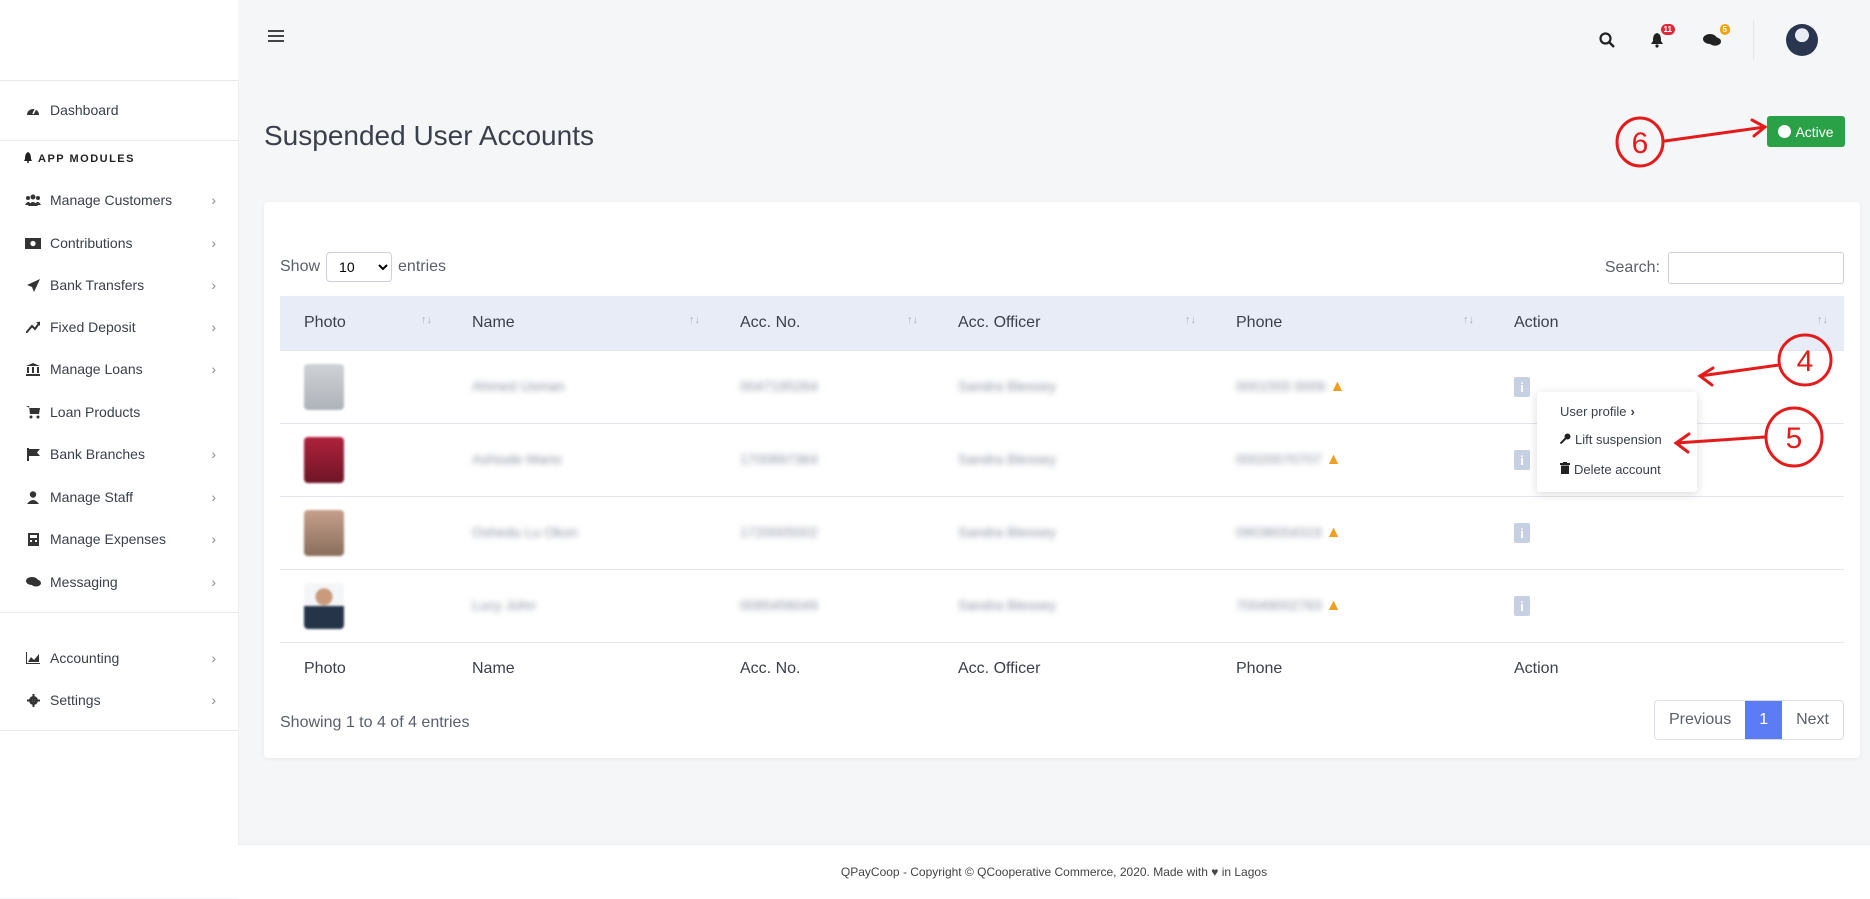 This screenshot has width=1870, height=899. I want to click on status-button: Active, so click(1806, 131).